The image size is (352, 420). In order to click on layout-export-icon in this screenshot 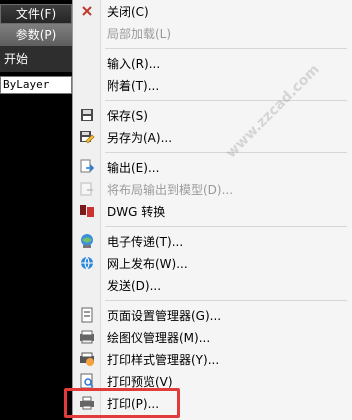, I will do `click(87, 189)`.